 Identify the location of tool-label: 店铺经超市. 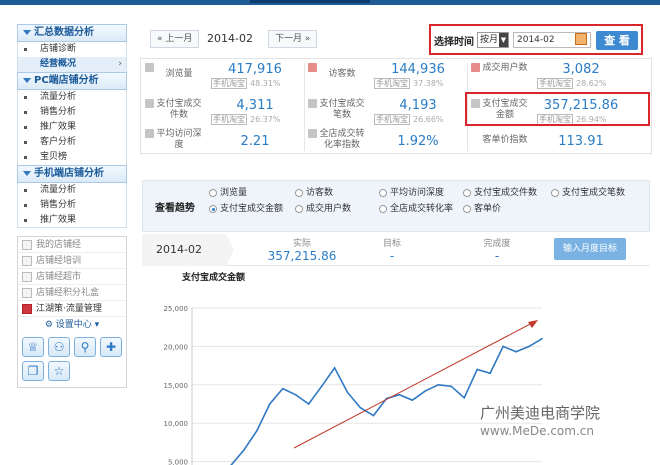
(59, 277).